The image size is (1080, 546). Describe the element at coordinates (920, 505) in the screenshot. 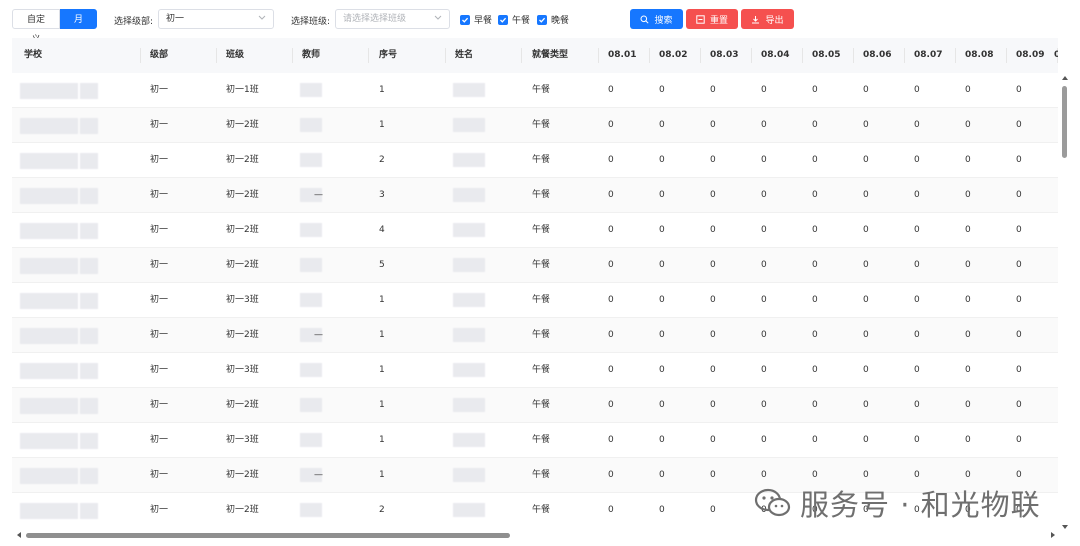

I see `watermark-text: 服务号 · 和光物联` at that location.